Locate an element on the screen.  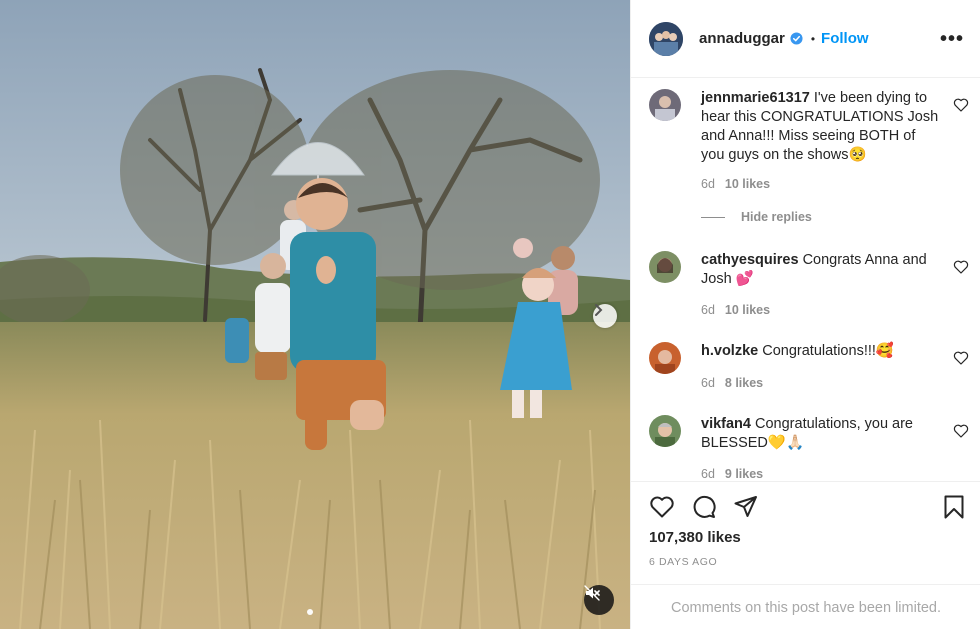
comment-username: cathyesquires is located at coordinates (750, 260).